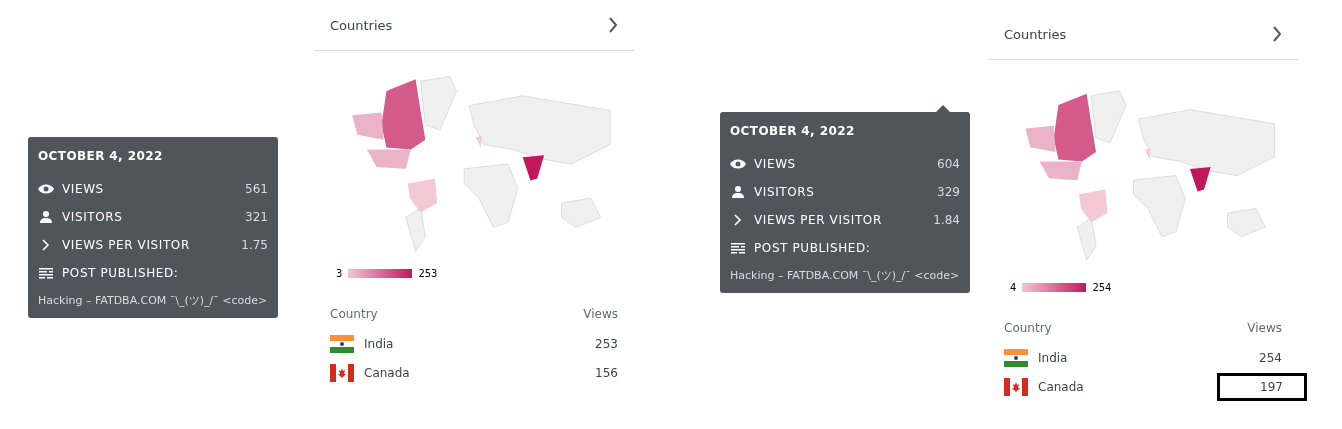  What do you see at coordinates (948, 192) in the screenshot?
I see `stat-value: 329` at bounding box center [948, 192].